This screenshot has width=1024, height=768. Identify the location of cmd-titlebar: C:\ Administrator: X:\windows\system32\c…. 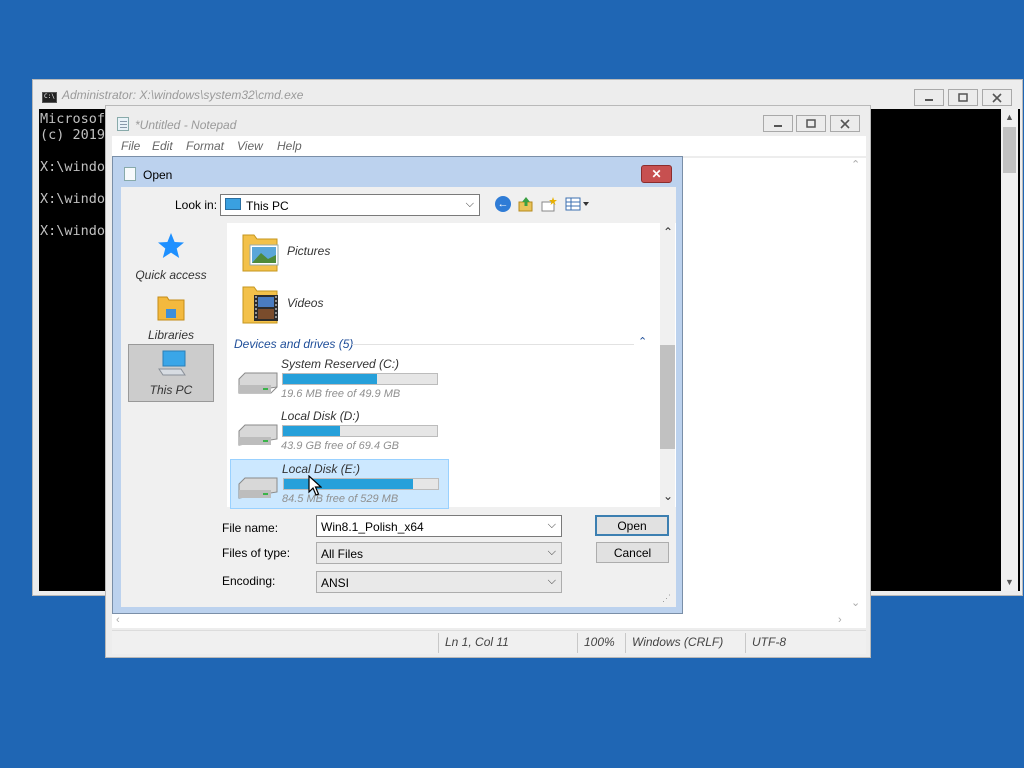
(527, 94).